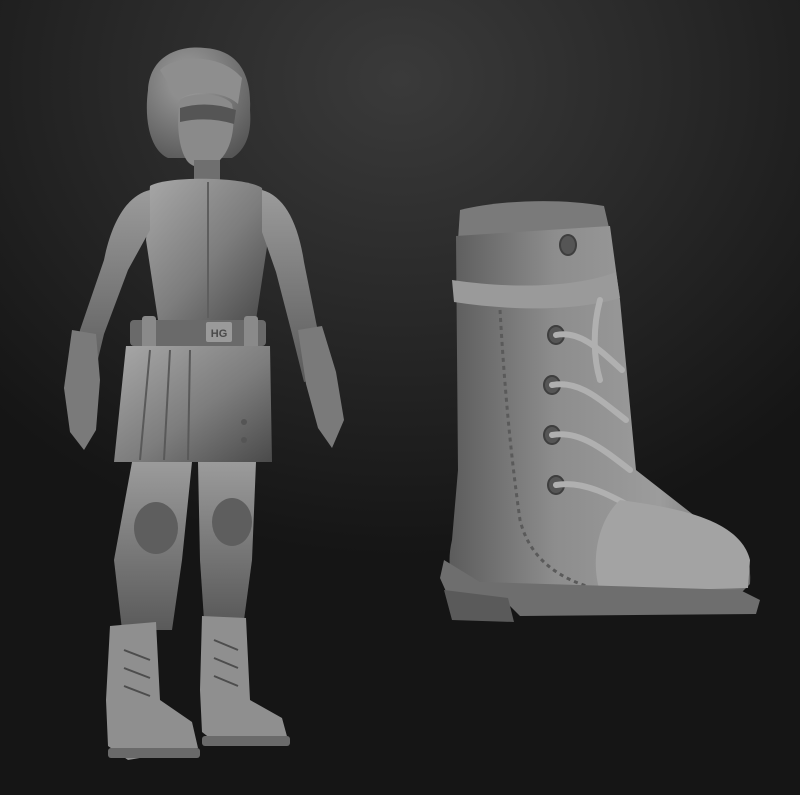 The image size is (800, 795). I want to click on neck, so click(207, 171).